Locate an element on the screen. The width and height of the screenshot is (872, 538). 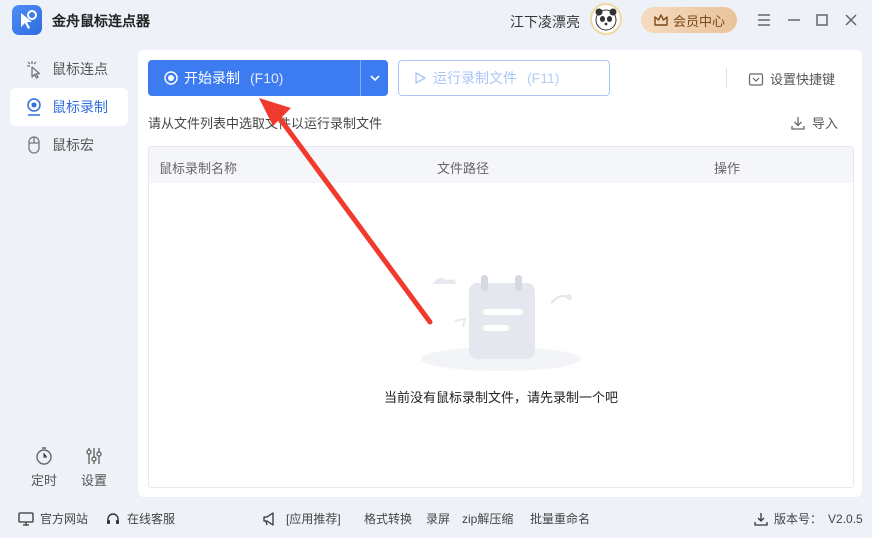
maximize-icon is located at coordinates (822, 20).